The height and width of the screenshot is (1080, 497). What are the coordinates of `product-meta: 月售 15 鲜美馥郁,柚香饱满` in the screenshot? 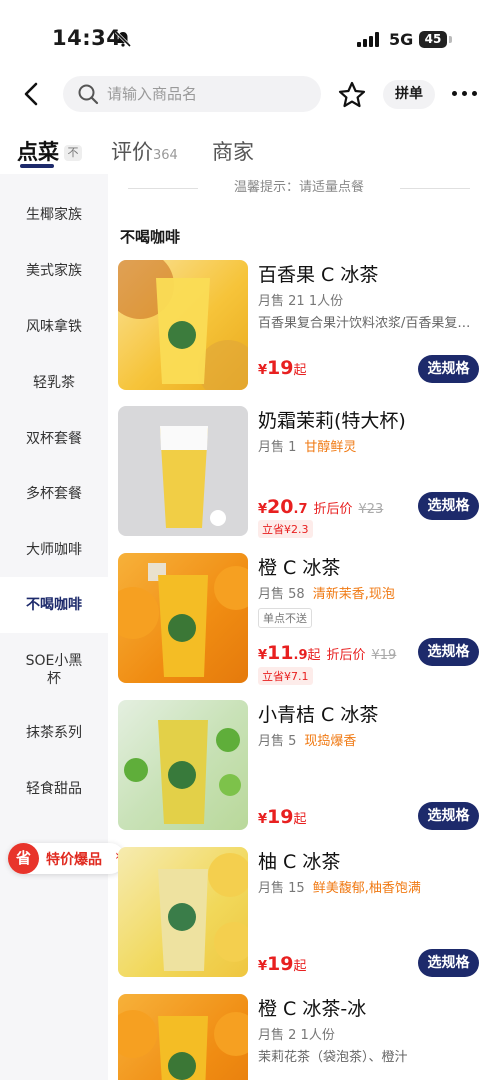 It's located at (339, 886).